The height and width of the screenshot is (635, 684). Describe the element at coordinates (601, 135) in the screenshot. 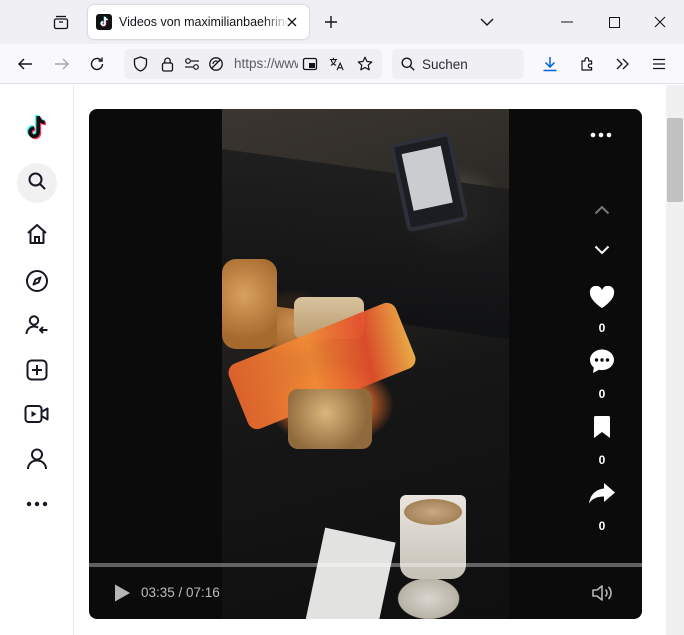

I see `more-options-icon` at that location.